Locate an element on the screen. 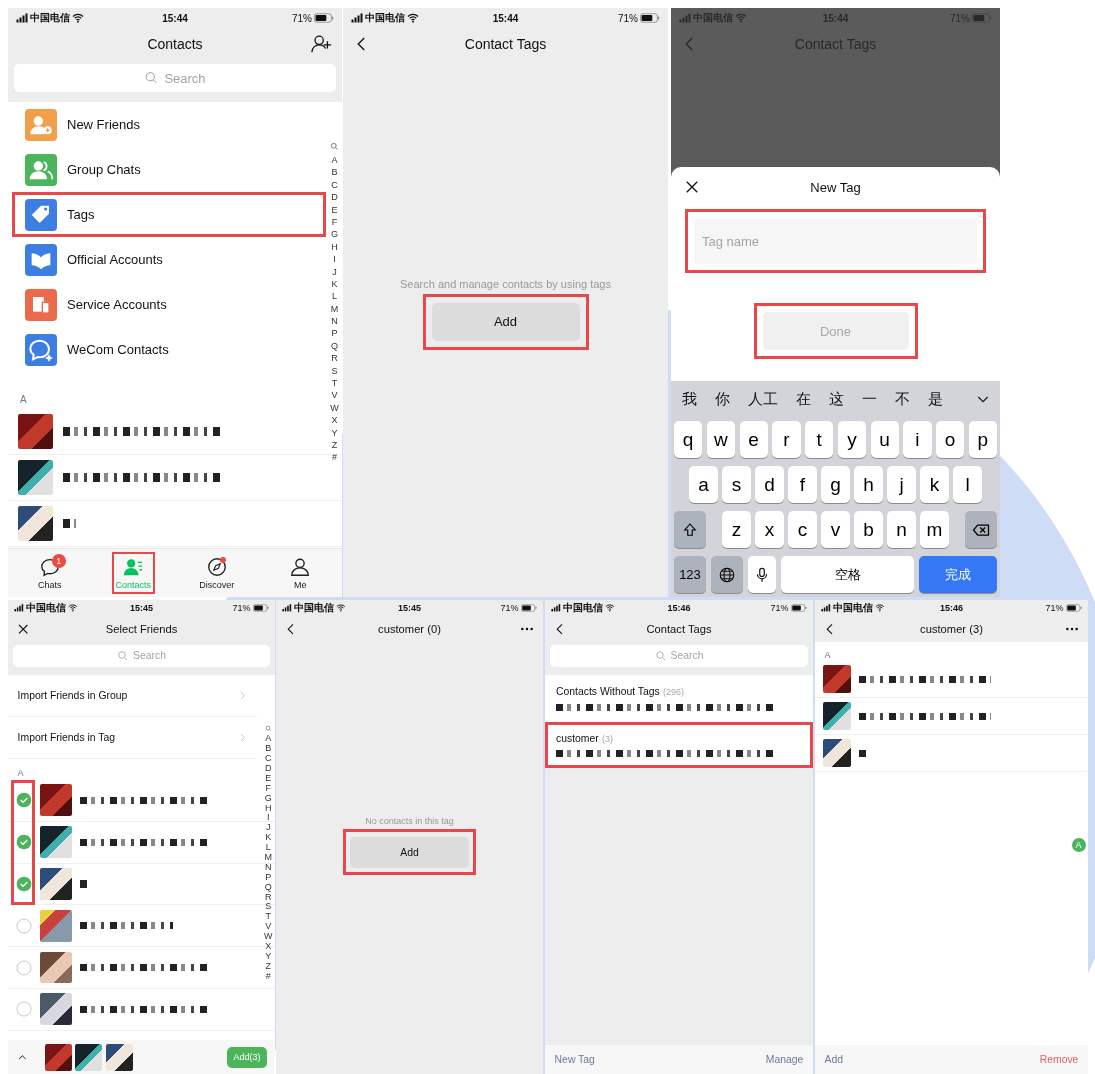 This screenshot has height=1074, width=1095. add-link: Add is located at coordinates (834, 1060).